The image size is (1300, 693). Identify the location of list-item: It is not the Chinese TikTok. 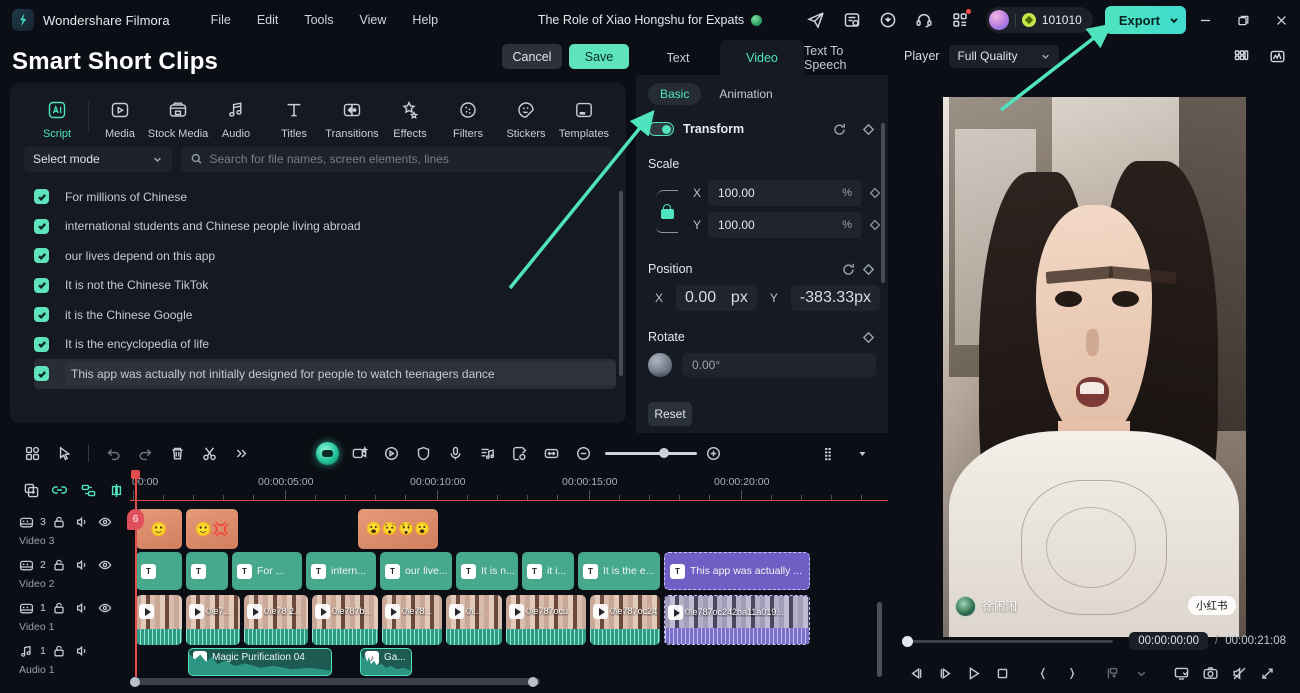
(325, 286).